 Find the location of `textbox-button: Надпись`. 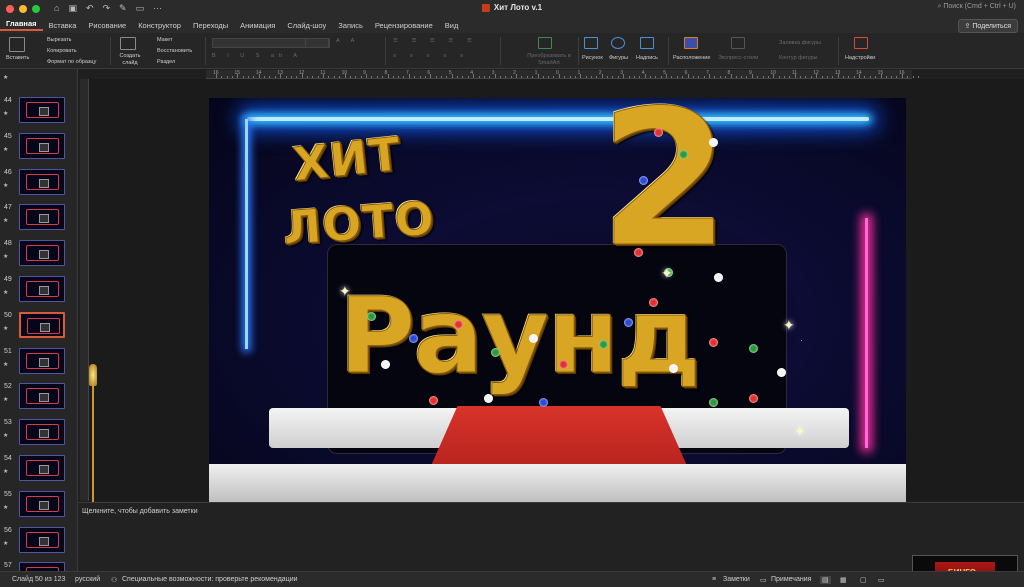

textbox-button: Надпись is located at coordinates (647, 58).